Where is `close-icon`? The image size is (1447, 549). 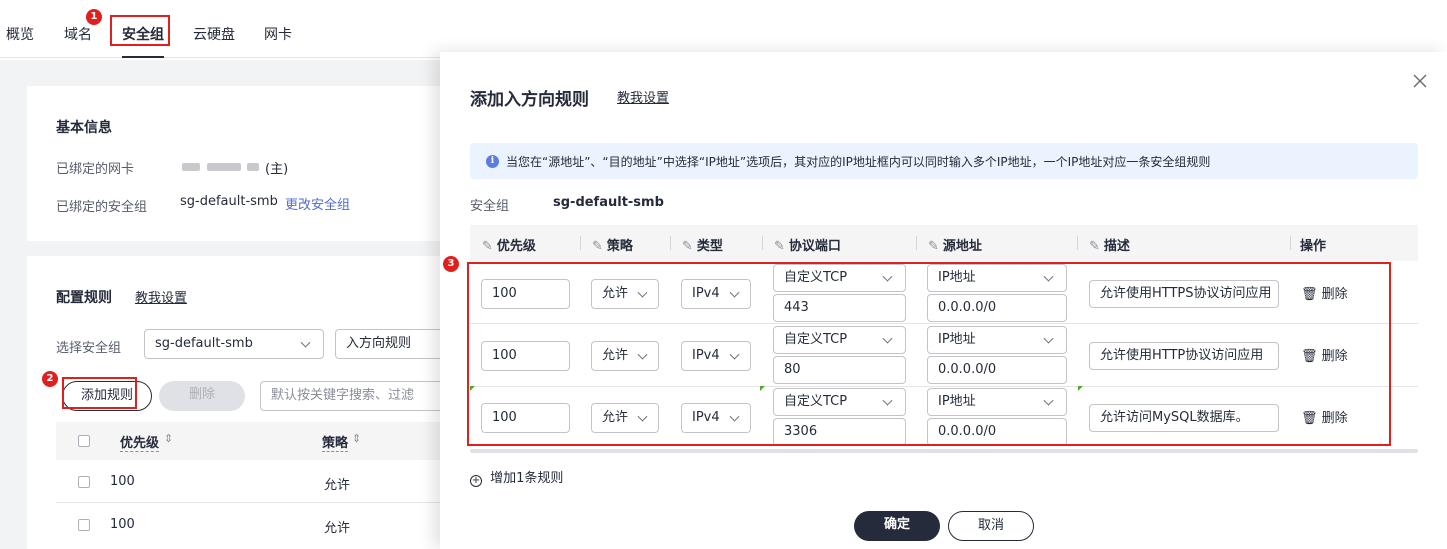
close-icon is located at coordinates (1420, 81).